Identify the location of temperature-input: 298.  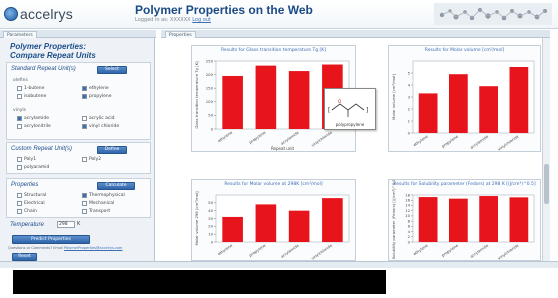
(66, 224).